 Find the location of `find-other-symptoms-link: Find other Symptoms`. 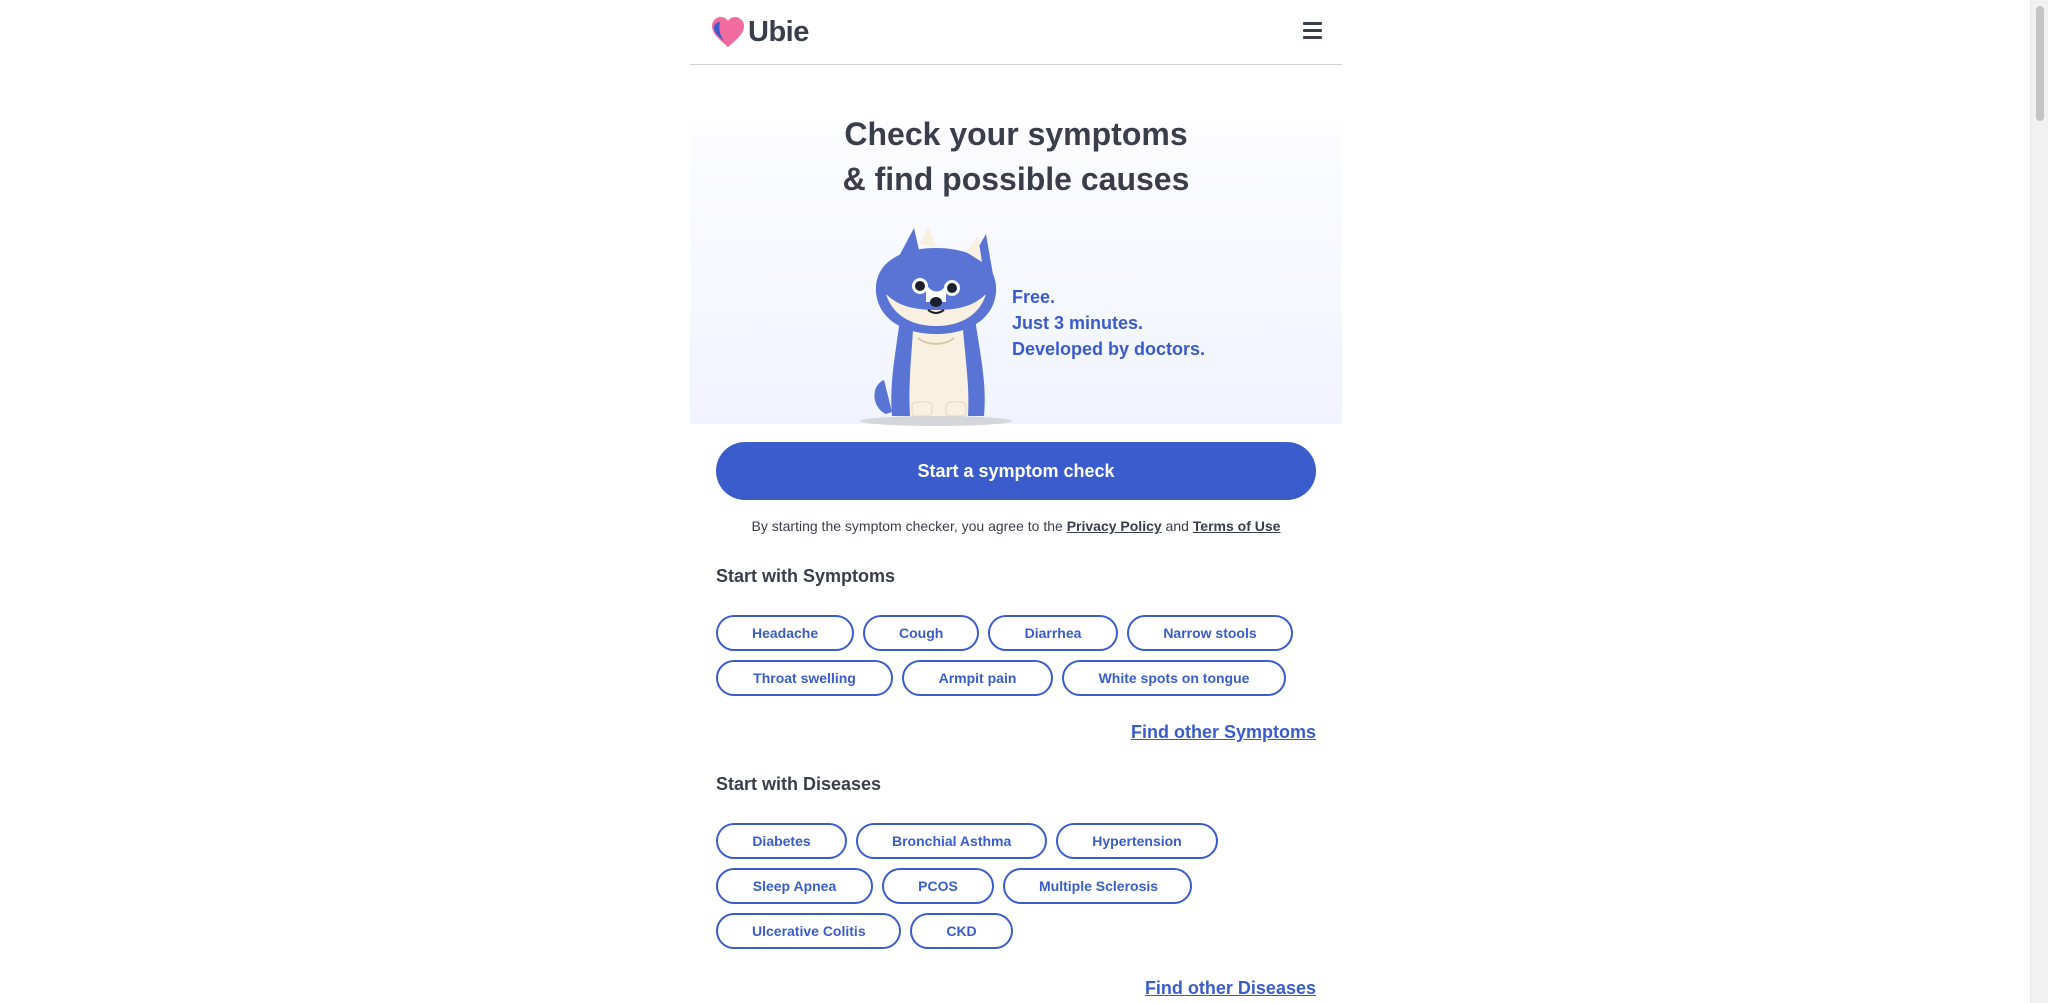

find-other-symptoms-link: Find other Symptoms is located at coordinates (1223, 732).